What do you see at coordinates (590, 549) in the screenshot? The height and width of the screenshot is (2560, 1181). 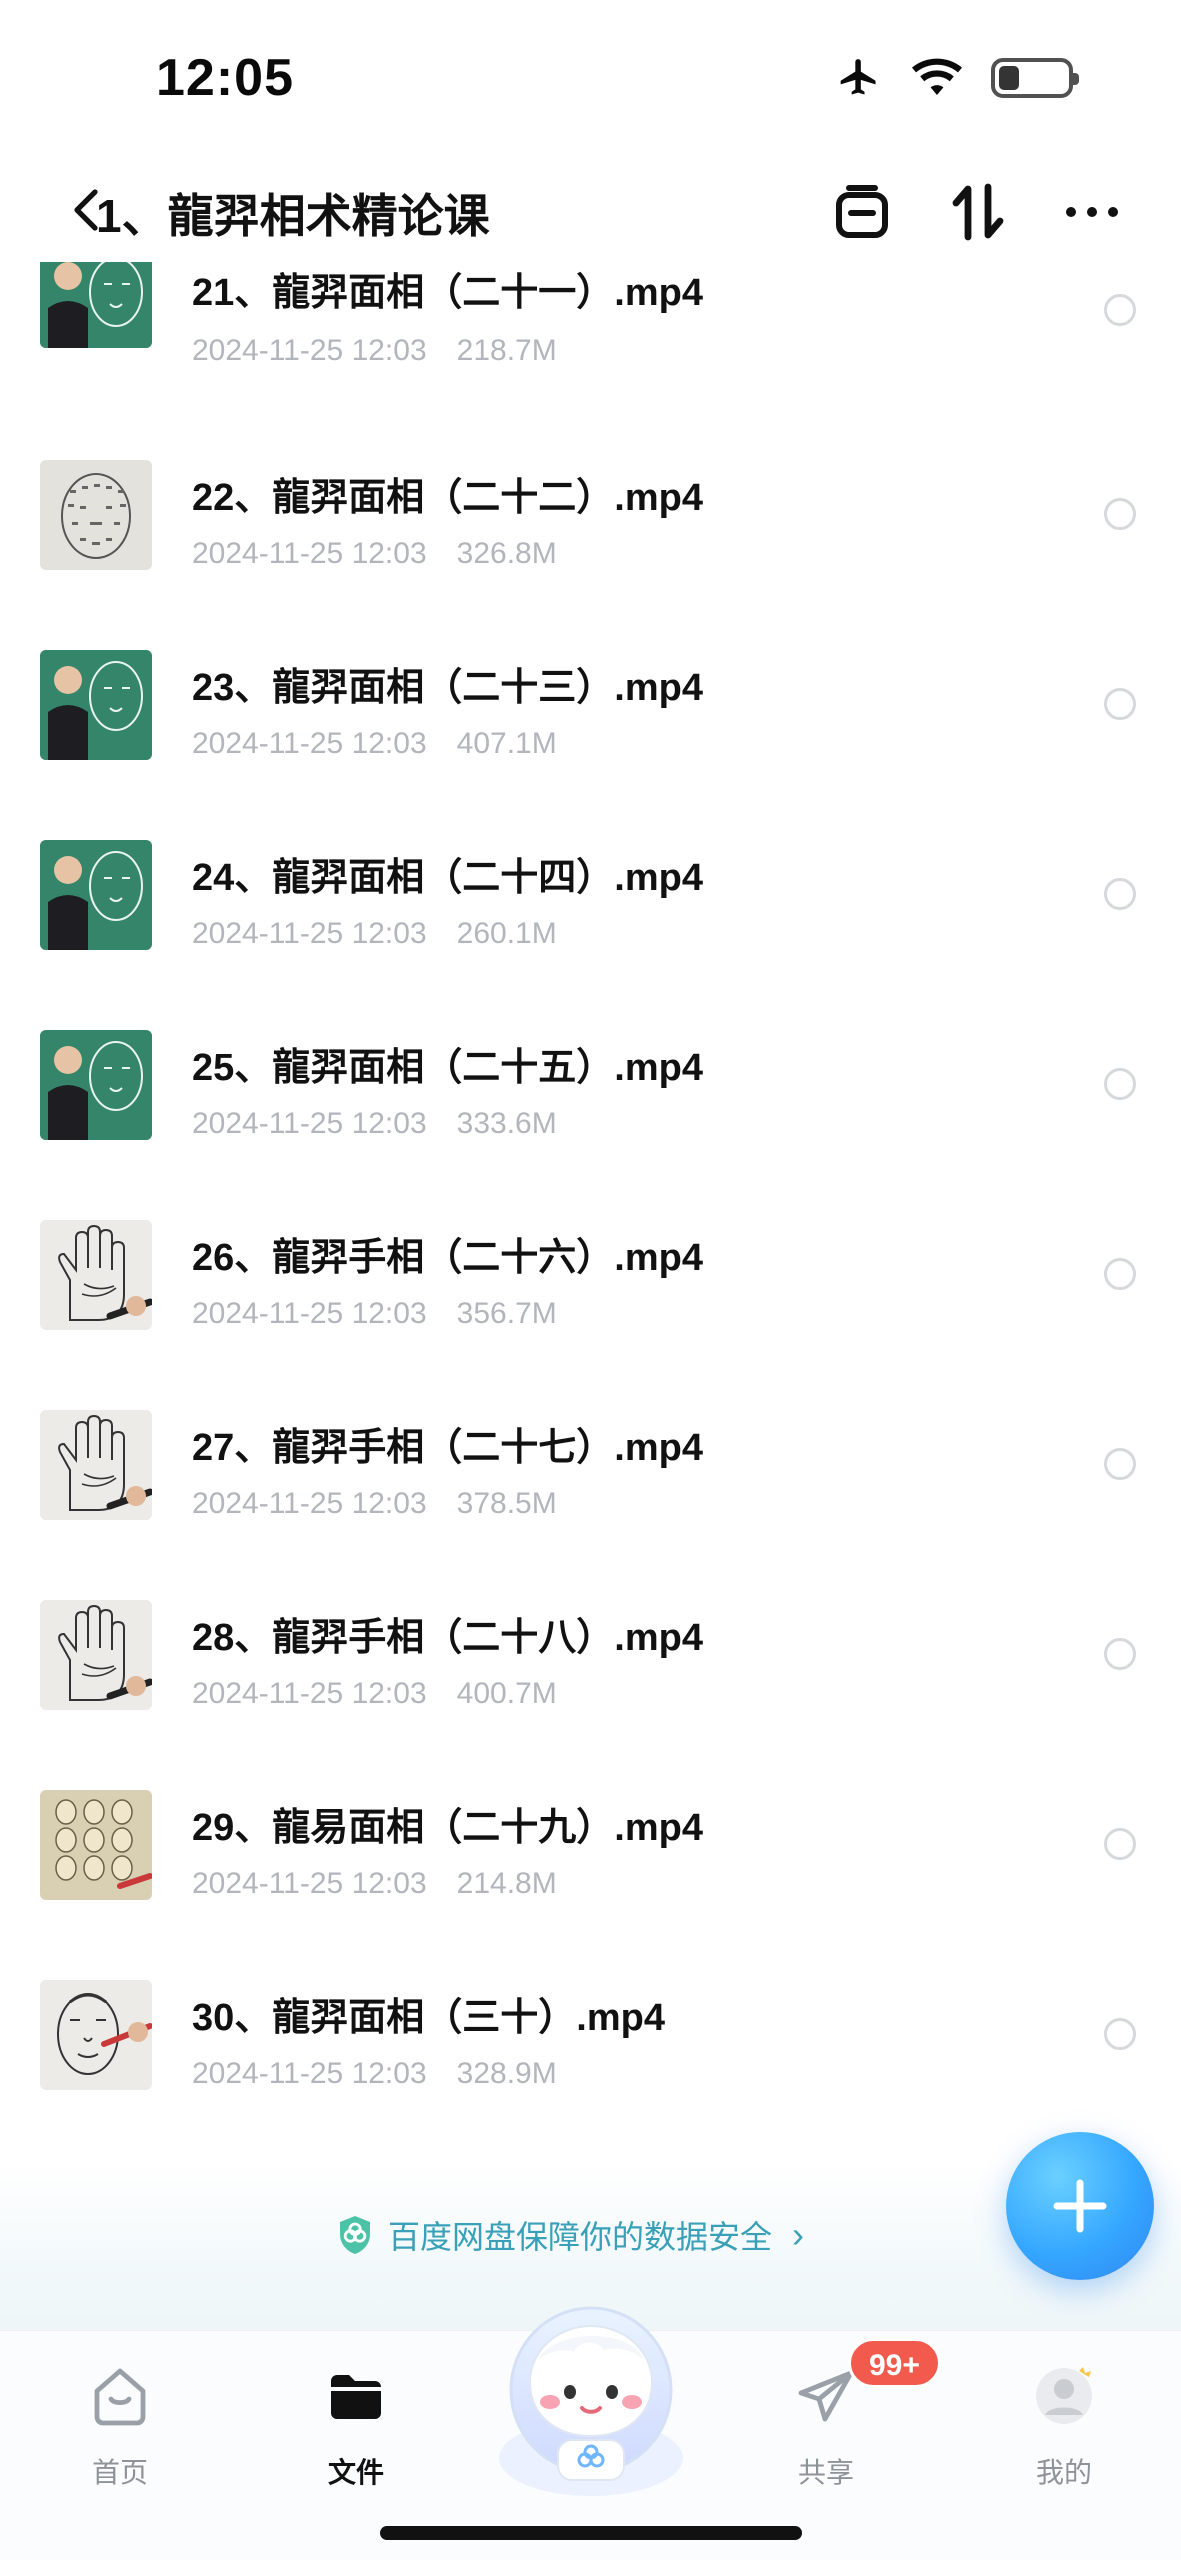 I see `file-row: 22、龍羿面相（二十二）.mp4 2024-11-25 12:03 326.8M` at bounding box center [590, 549].